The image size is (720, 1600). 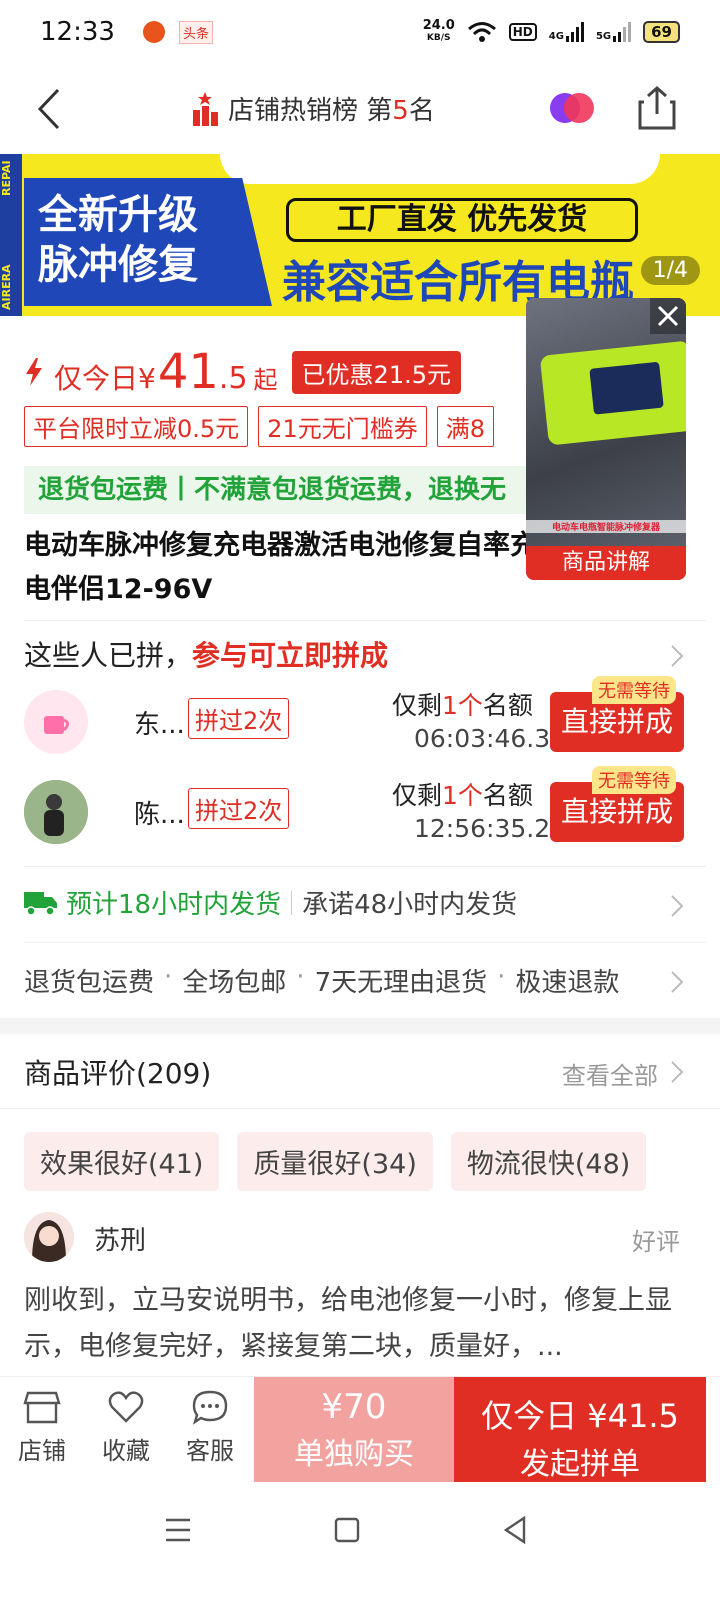 I want to click on review-rating: 好评, so click(x=656, y=1242).